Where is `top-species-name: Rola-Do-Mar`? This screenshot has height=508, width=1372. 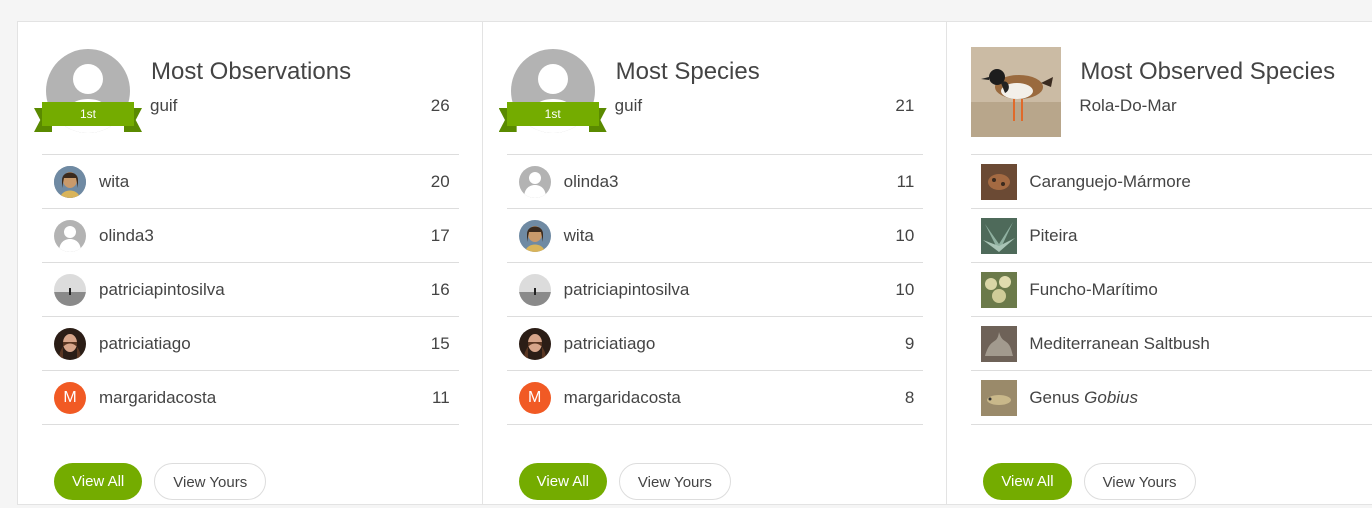 top-species-name: Rola-Do-Mar is located at coordinates (1127, 106).